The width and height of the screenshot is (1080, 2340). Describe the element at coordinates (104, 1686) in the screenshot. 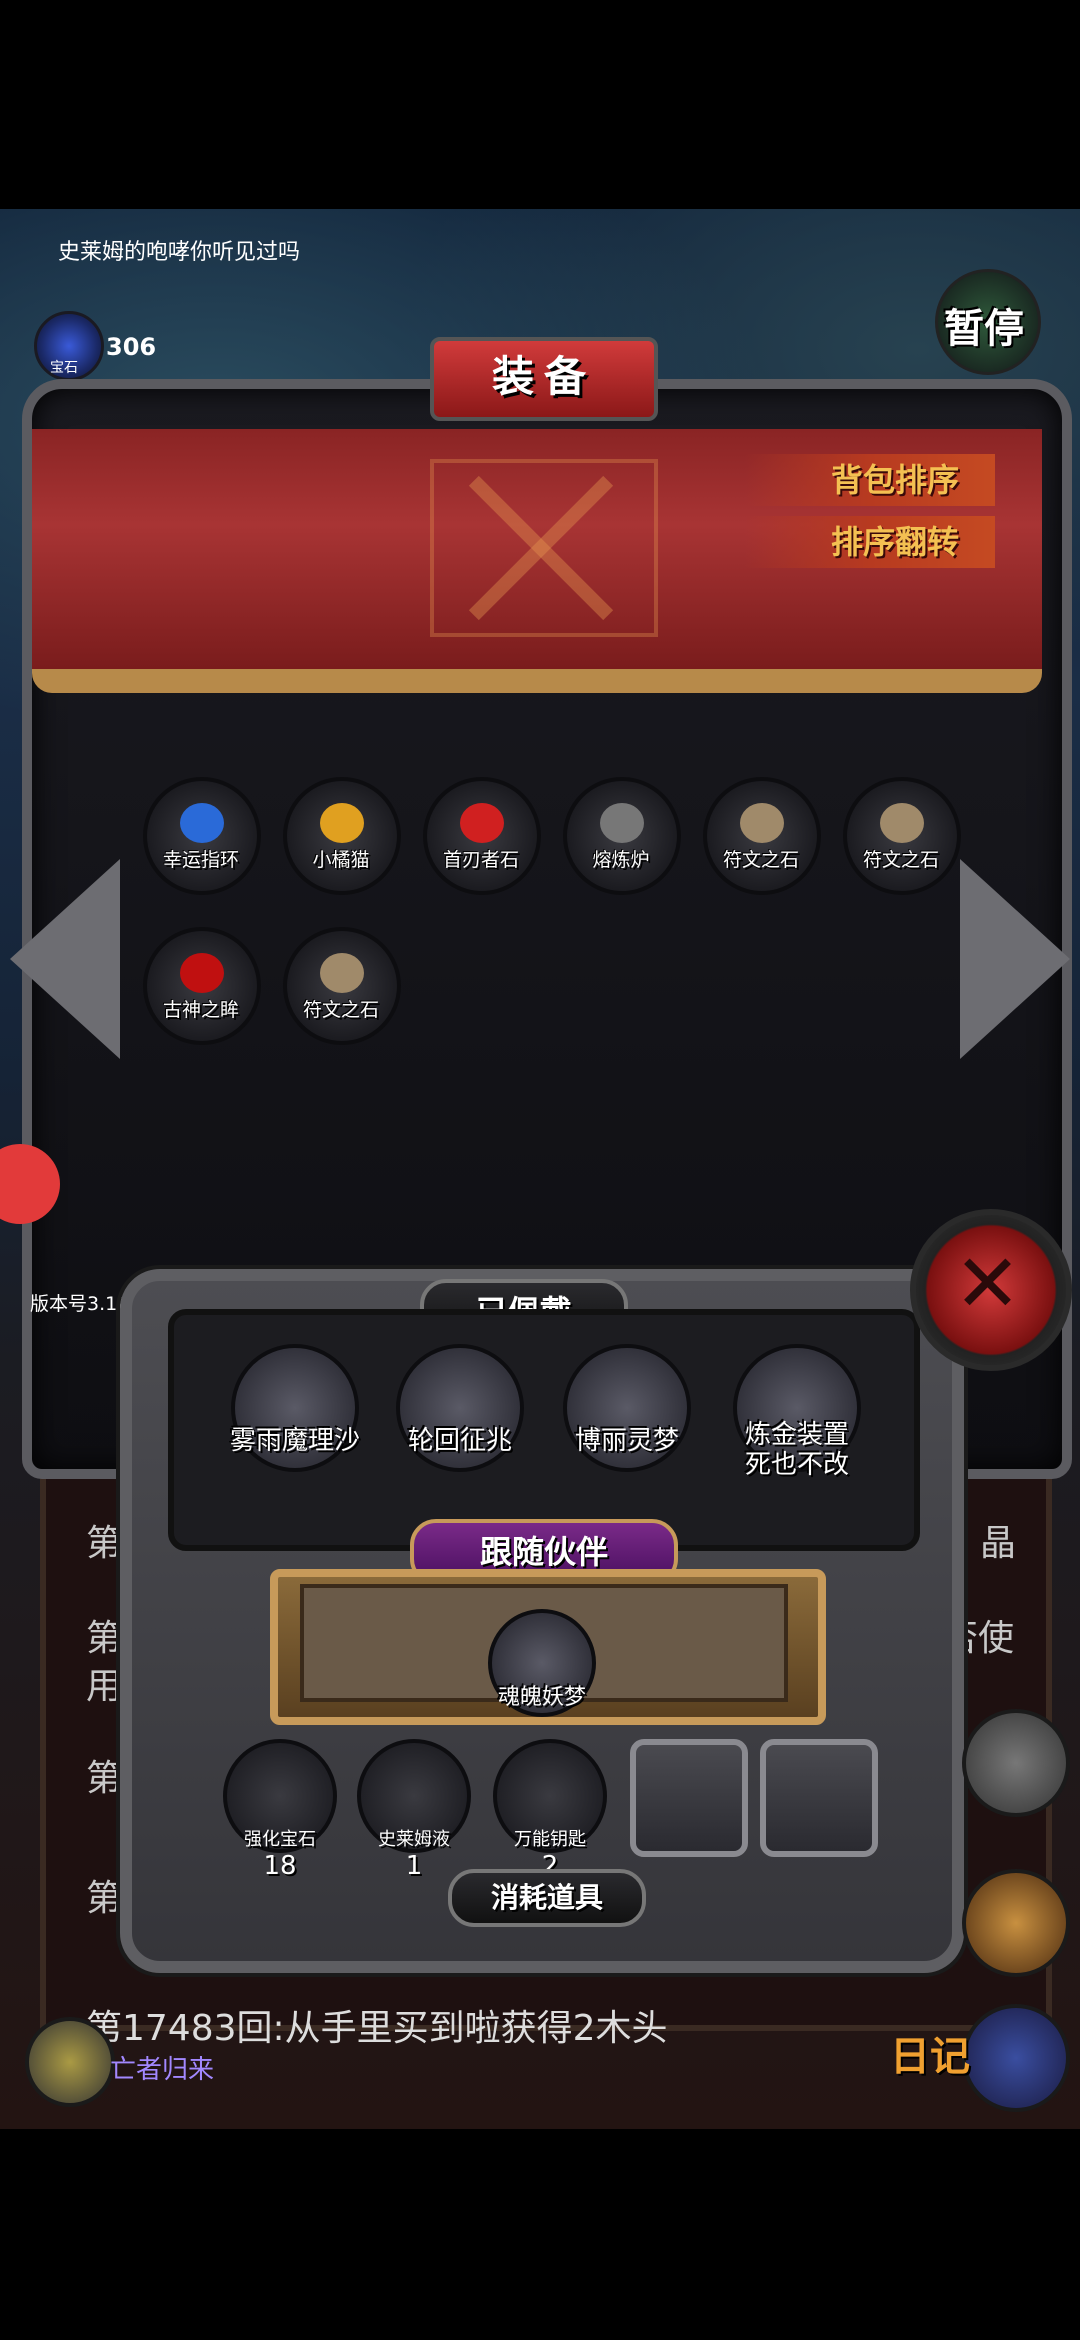

I see `log-line: 用` at that location.